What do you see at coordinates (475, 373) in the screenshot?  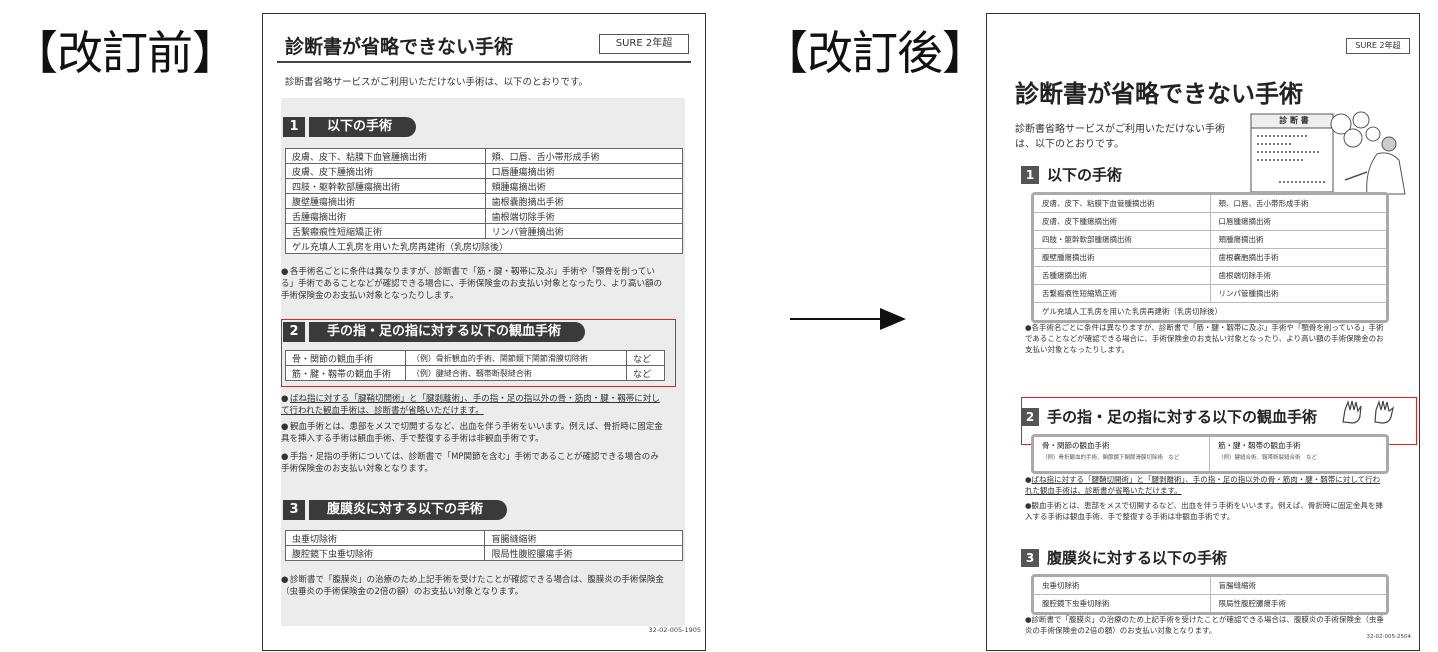 I see `table-row: 筋・腱・靱帯の観血手術 （例）腱縫合術、靱帯断裂縫合術 など` at bounding box center [475, 373].